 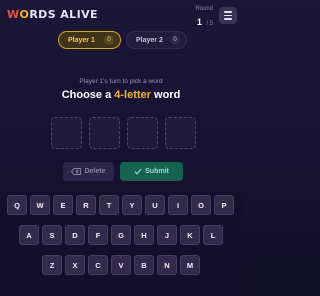 I want to click on key-p: P, so click(x=224, y=205).